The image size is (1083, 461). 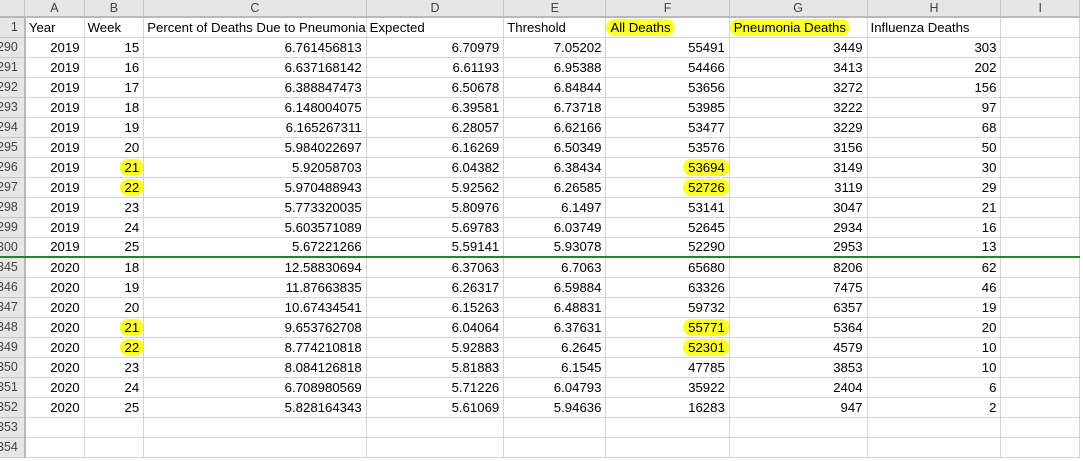 What do you see at coordinates (667, 387) in the screenshot?
I see `cell: 35922` at bounding box center [667, 387].